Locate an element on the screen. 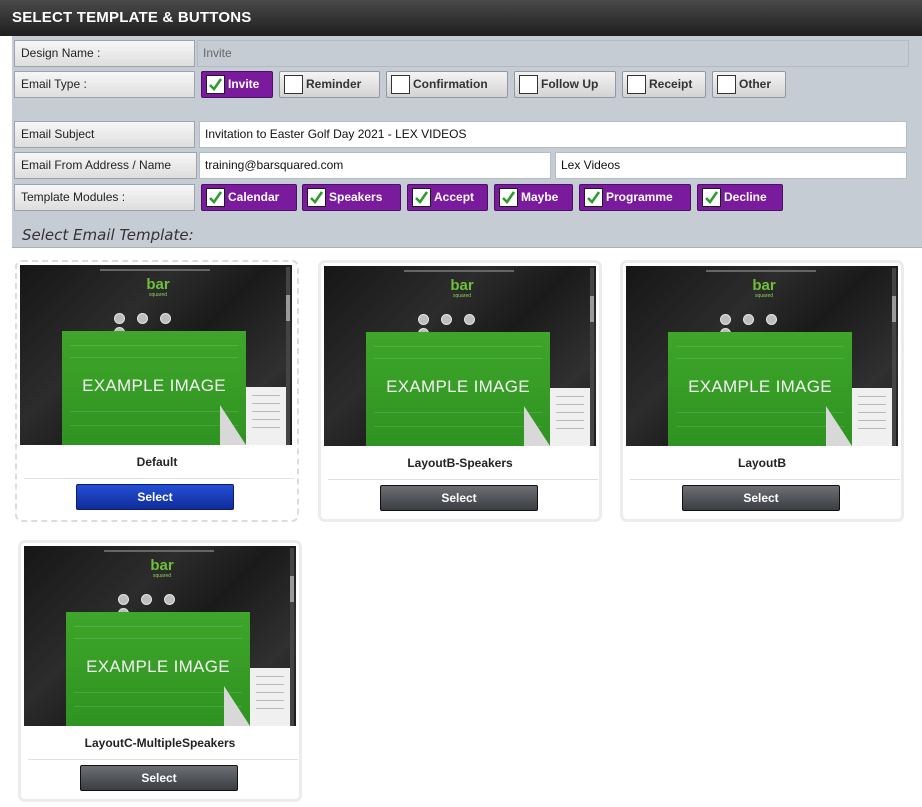 The width and height of the screenshot is (922, 807). module-calendar-checkbox: Calendar is located at coordinates (249, 197).